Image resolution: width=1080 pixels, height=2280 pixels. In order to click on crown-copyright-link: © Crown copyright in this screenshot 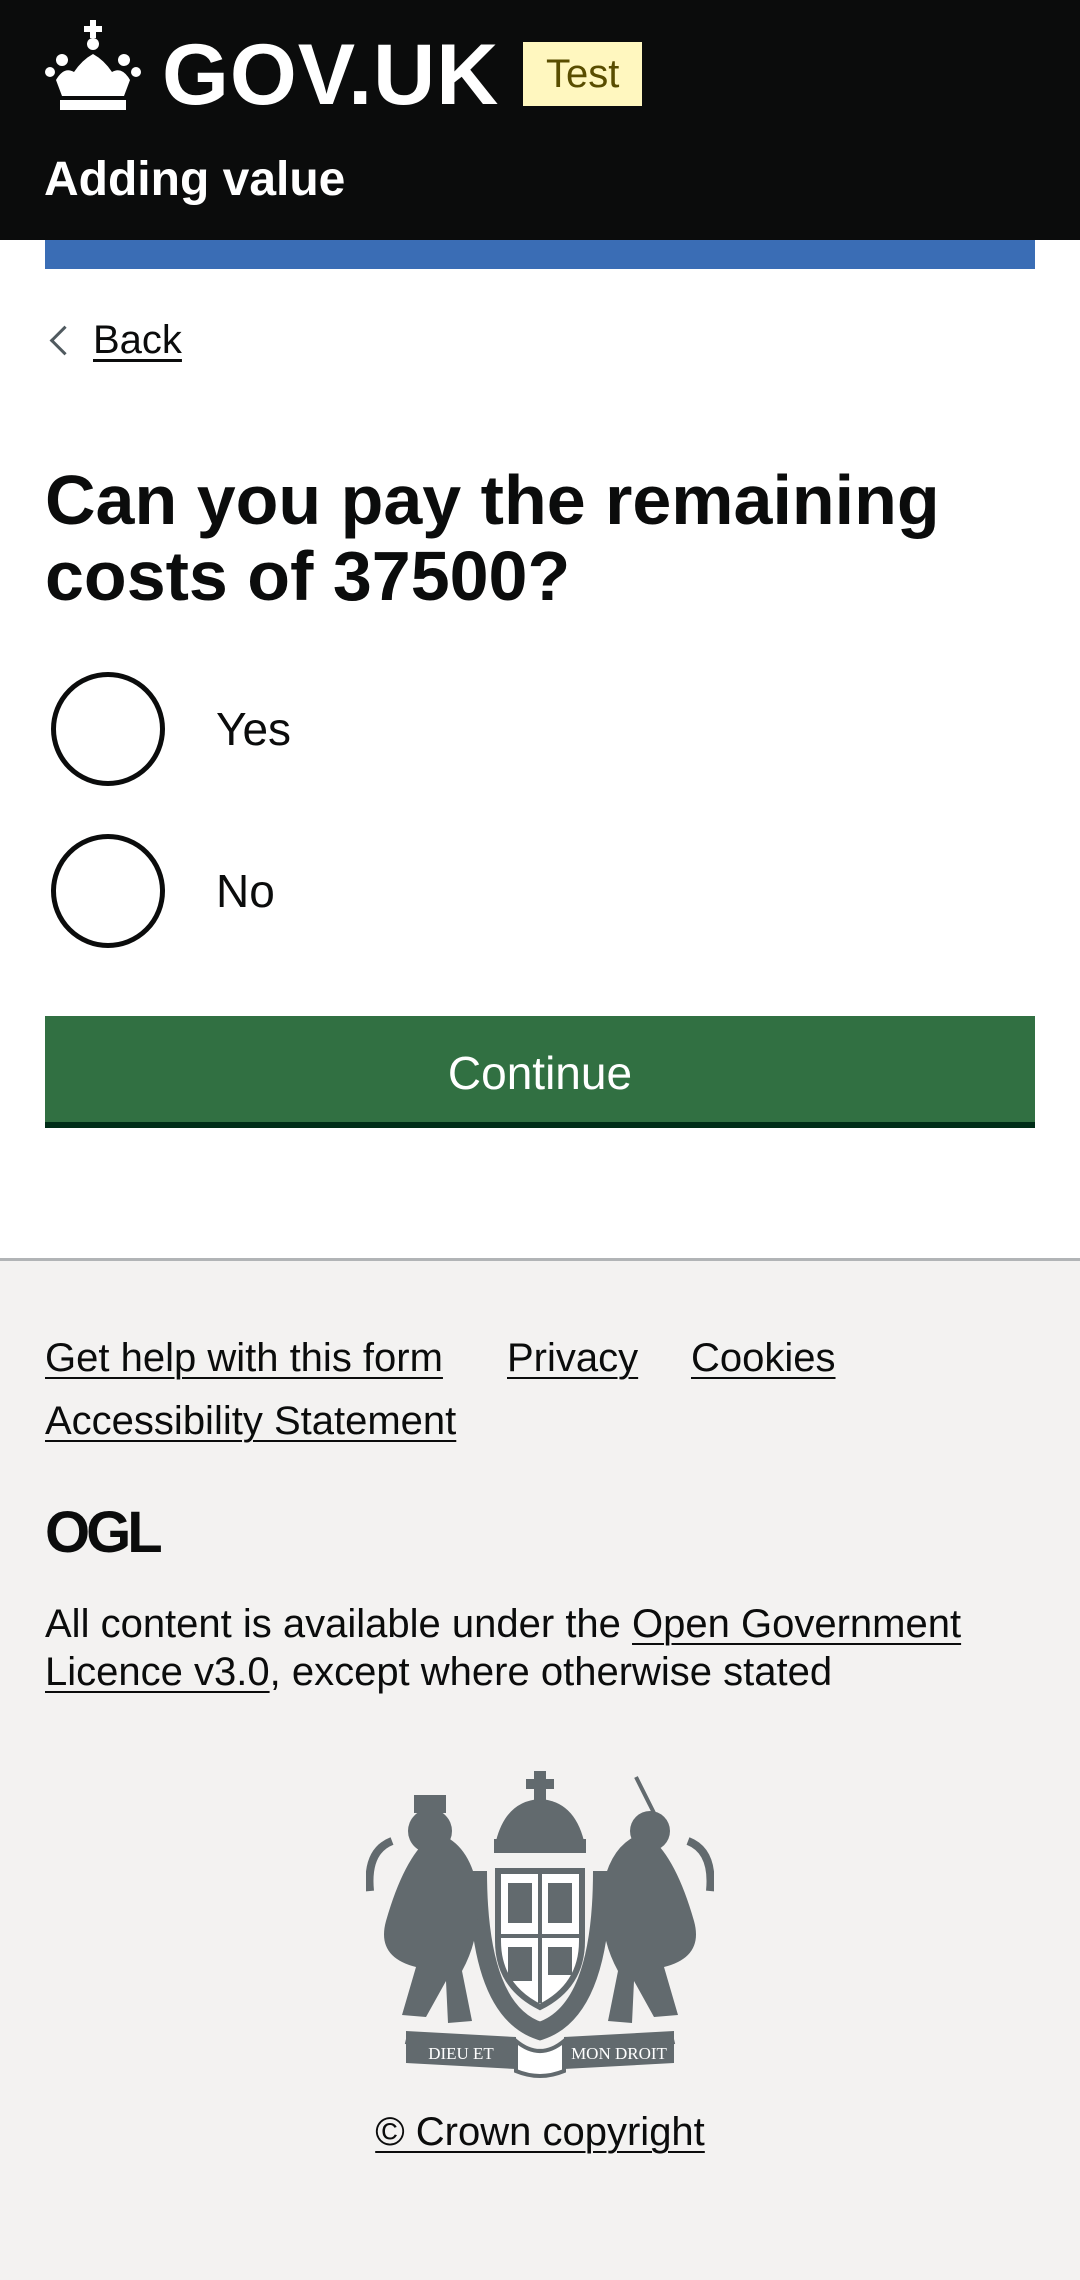, I will do `click(540, 2132)`.